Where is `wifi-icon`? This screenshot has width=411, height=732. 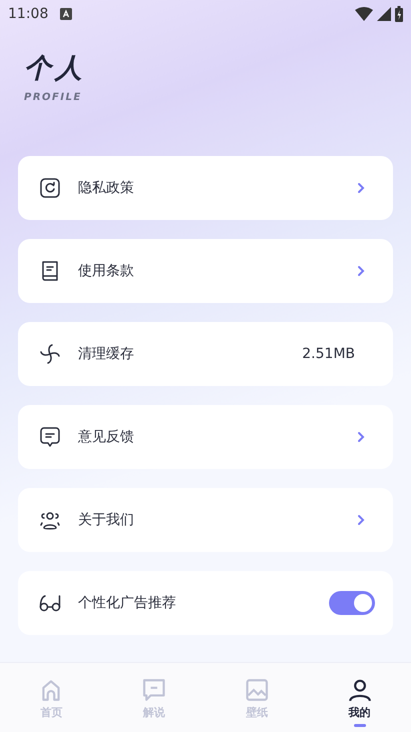 wifi-icon is located at coordinates (364, 14).